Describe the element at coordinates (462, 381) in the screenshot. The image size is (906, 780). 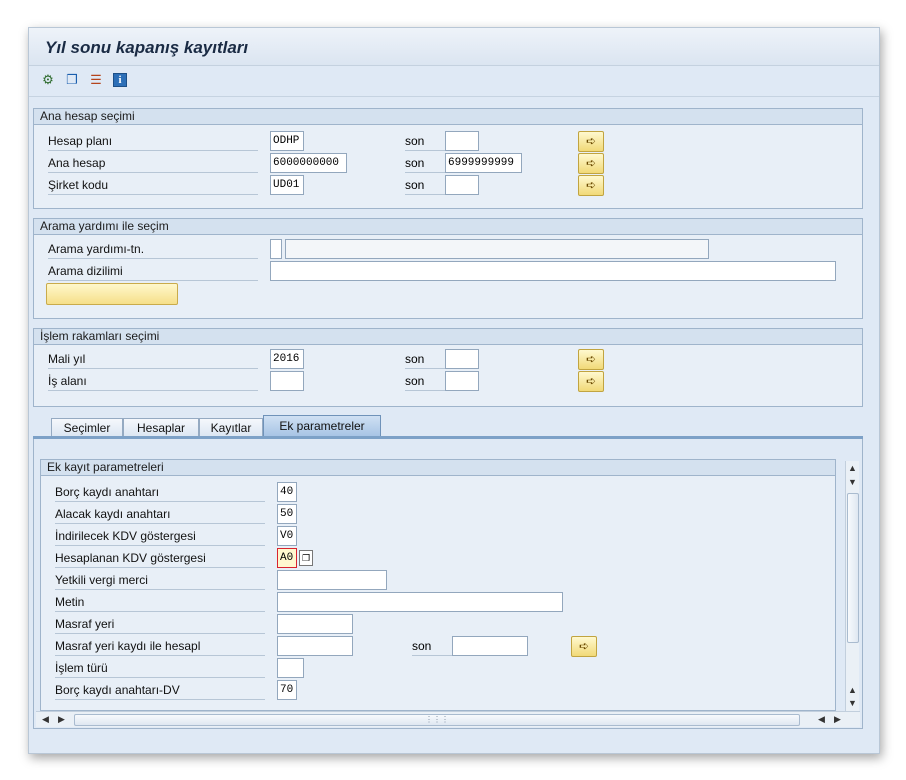
I see `business-area-to-input` at that location.